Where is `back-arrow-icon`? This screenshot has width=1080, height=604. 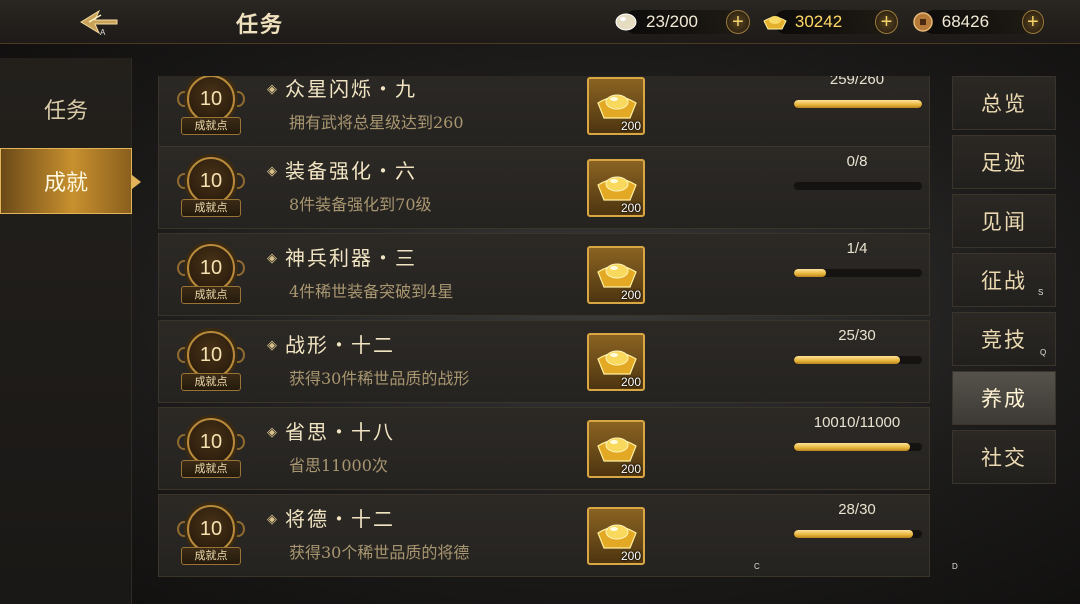
back-arrow-icon is located at coordinates (99, 22).